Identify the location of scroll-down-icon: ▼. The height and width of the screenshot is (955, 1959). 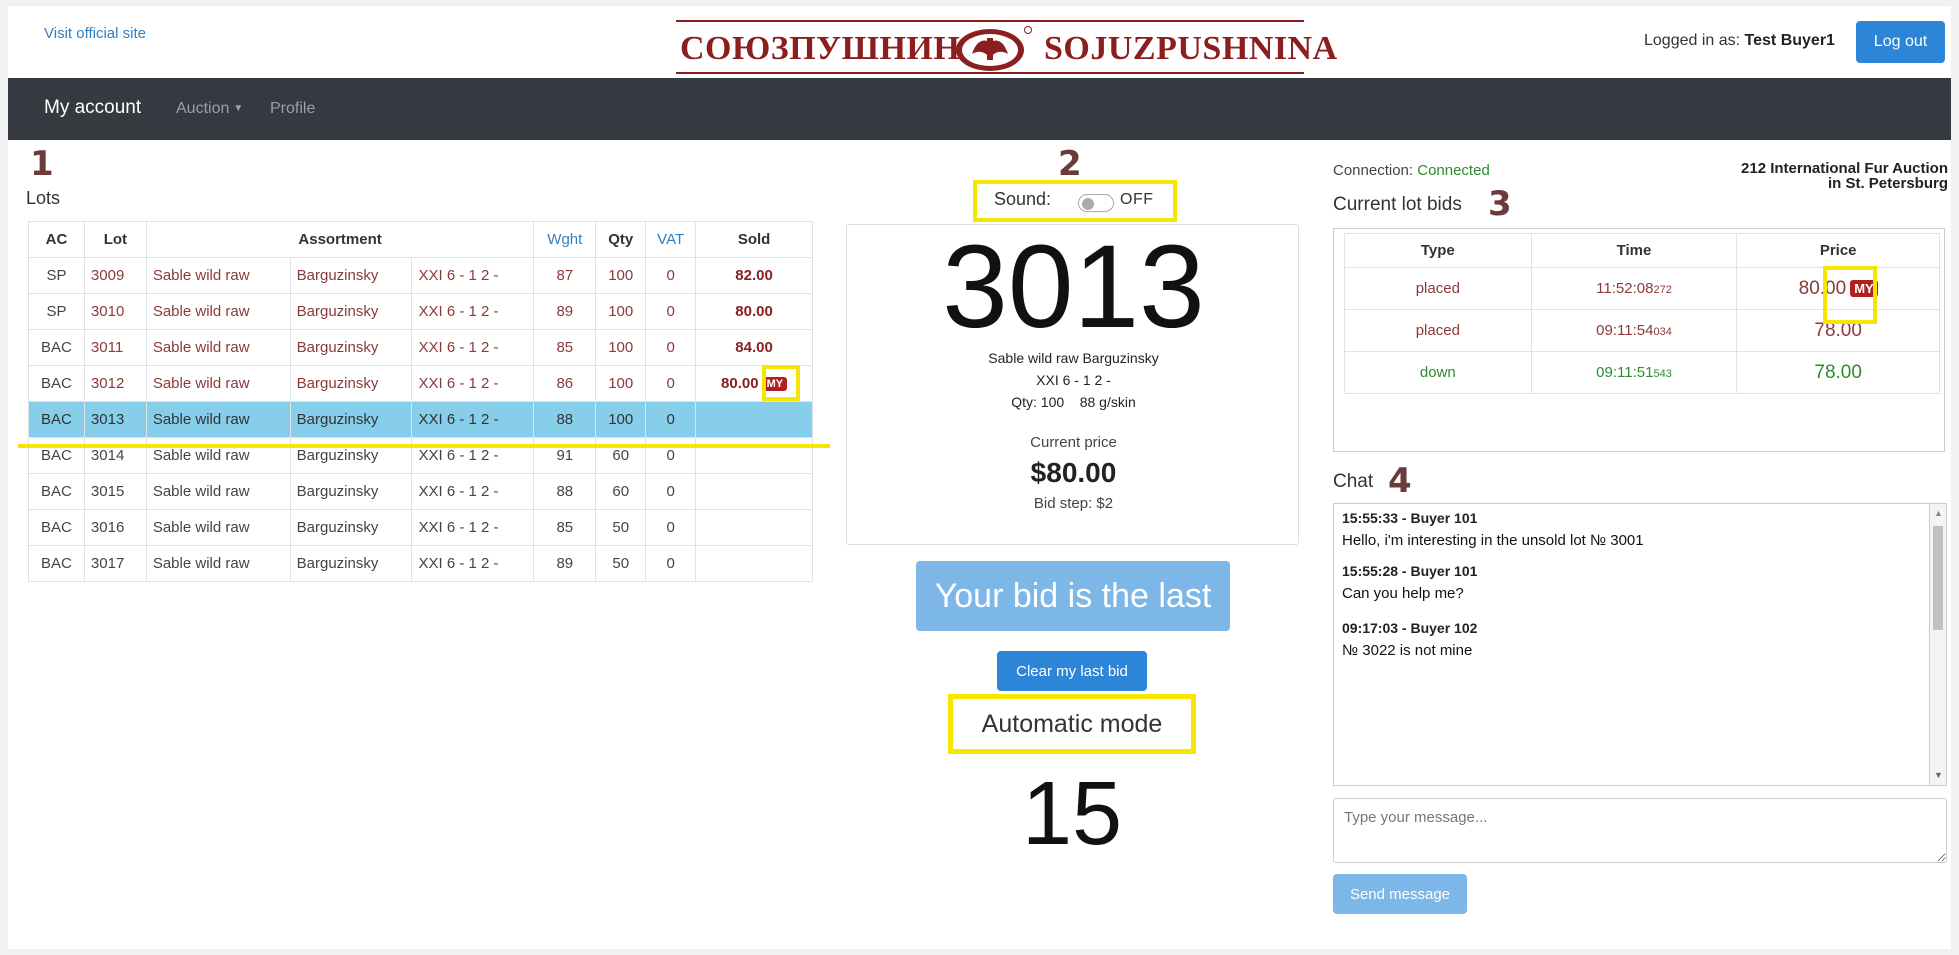
(1938, 775).